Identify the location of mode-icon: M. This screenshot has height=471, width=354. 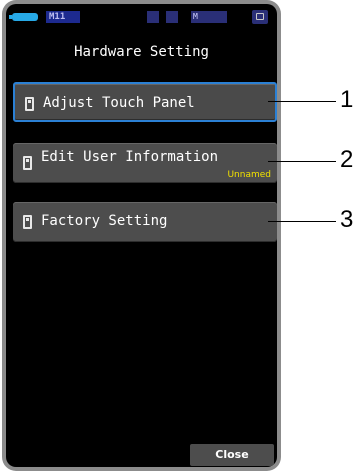
(209, 17).